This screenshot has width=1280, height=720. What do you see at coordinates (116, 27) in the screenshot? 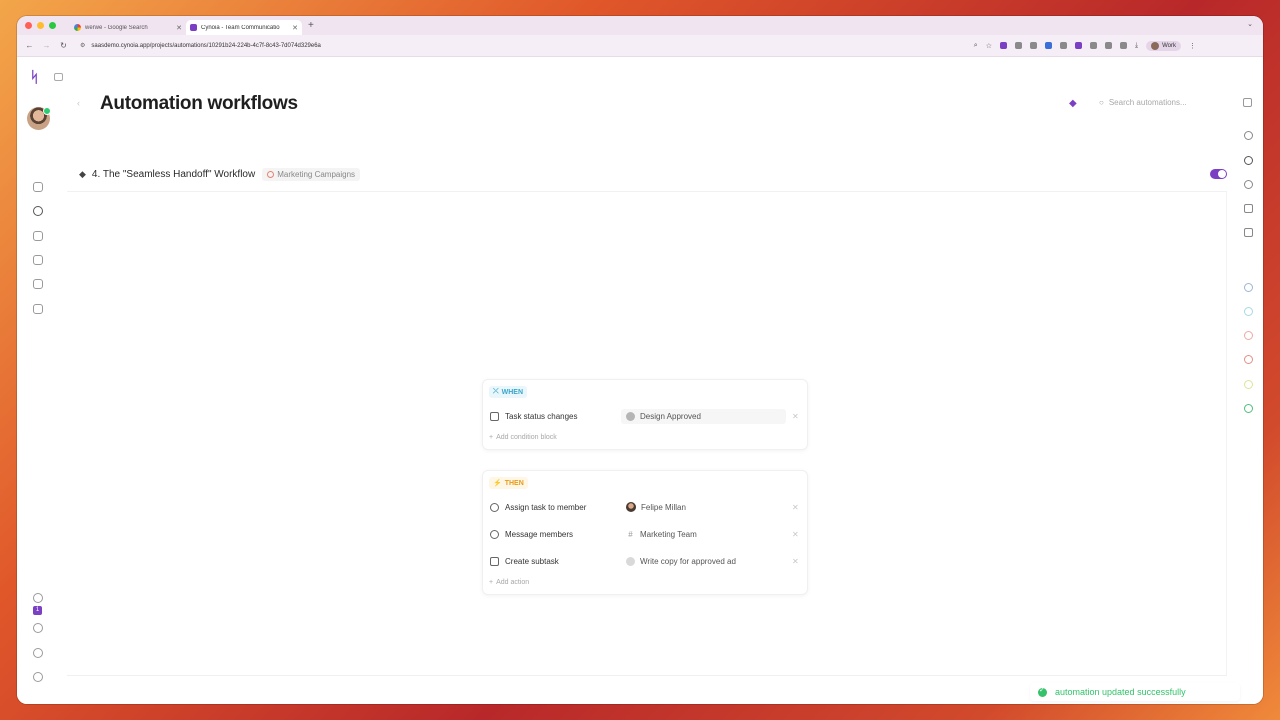
I see `tab-title: werwe - Google Search` at bounding box center [116, 27].